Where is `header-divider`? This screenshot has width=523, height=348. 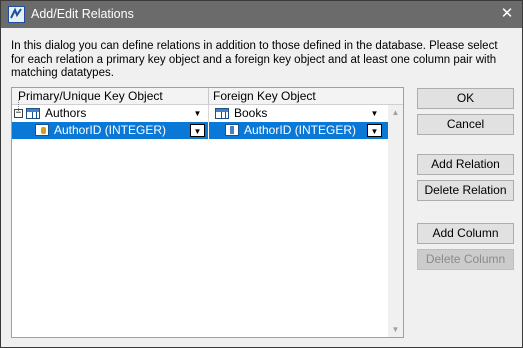 header-divider is located at coordinates (208, 96).